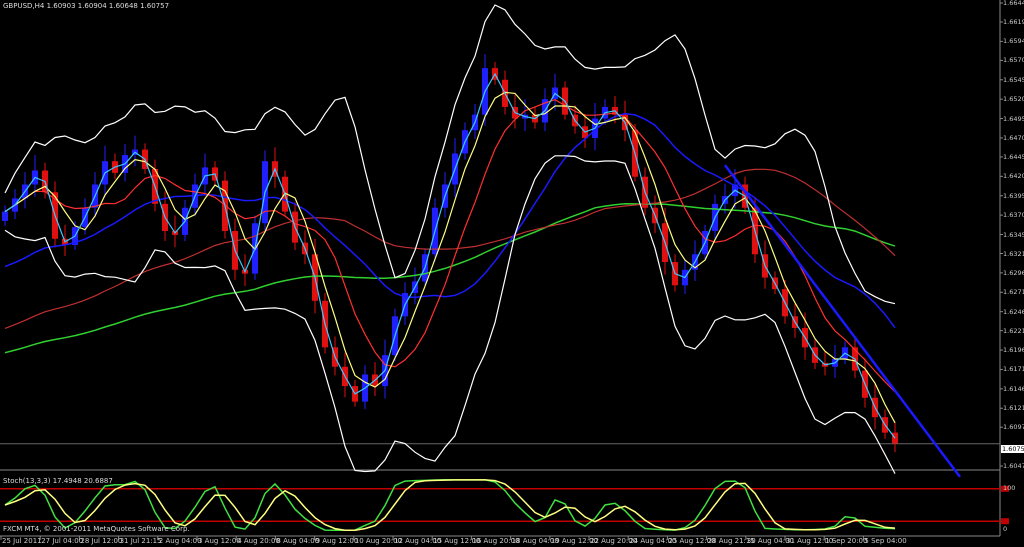 Image resolution: width=1024 pixels, height=547 pixels. I want to click on price-tick: 1.63705, so click(1013, 215).